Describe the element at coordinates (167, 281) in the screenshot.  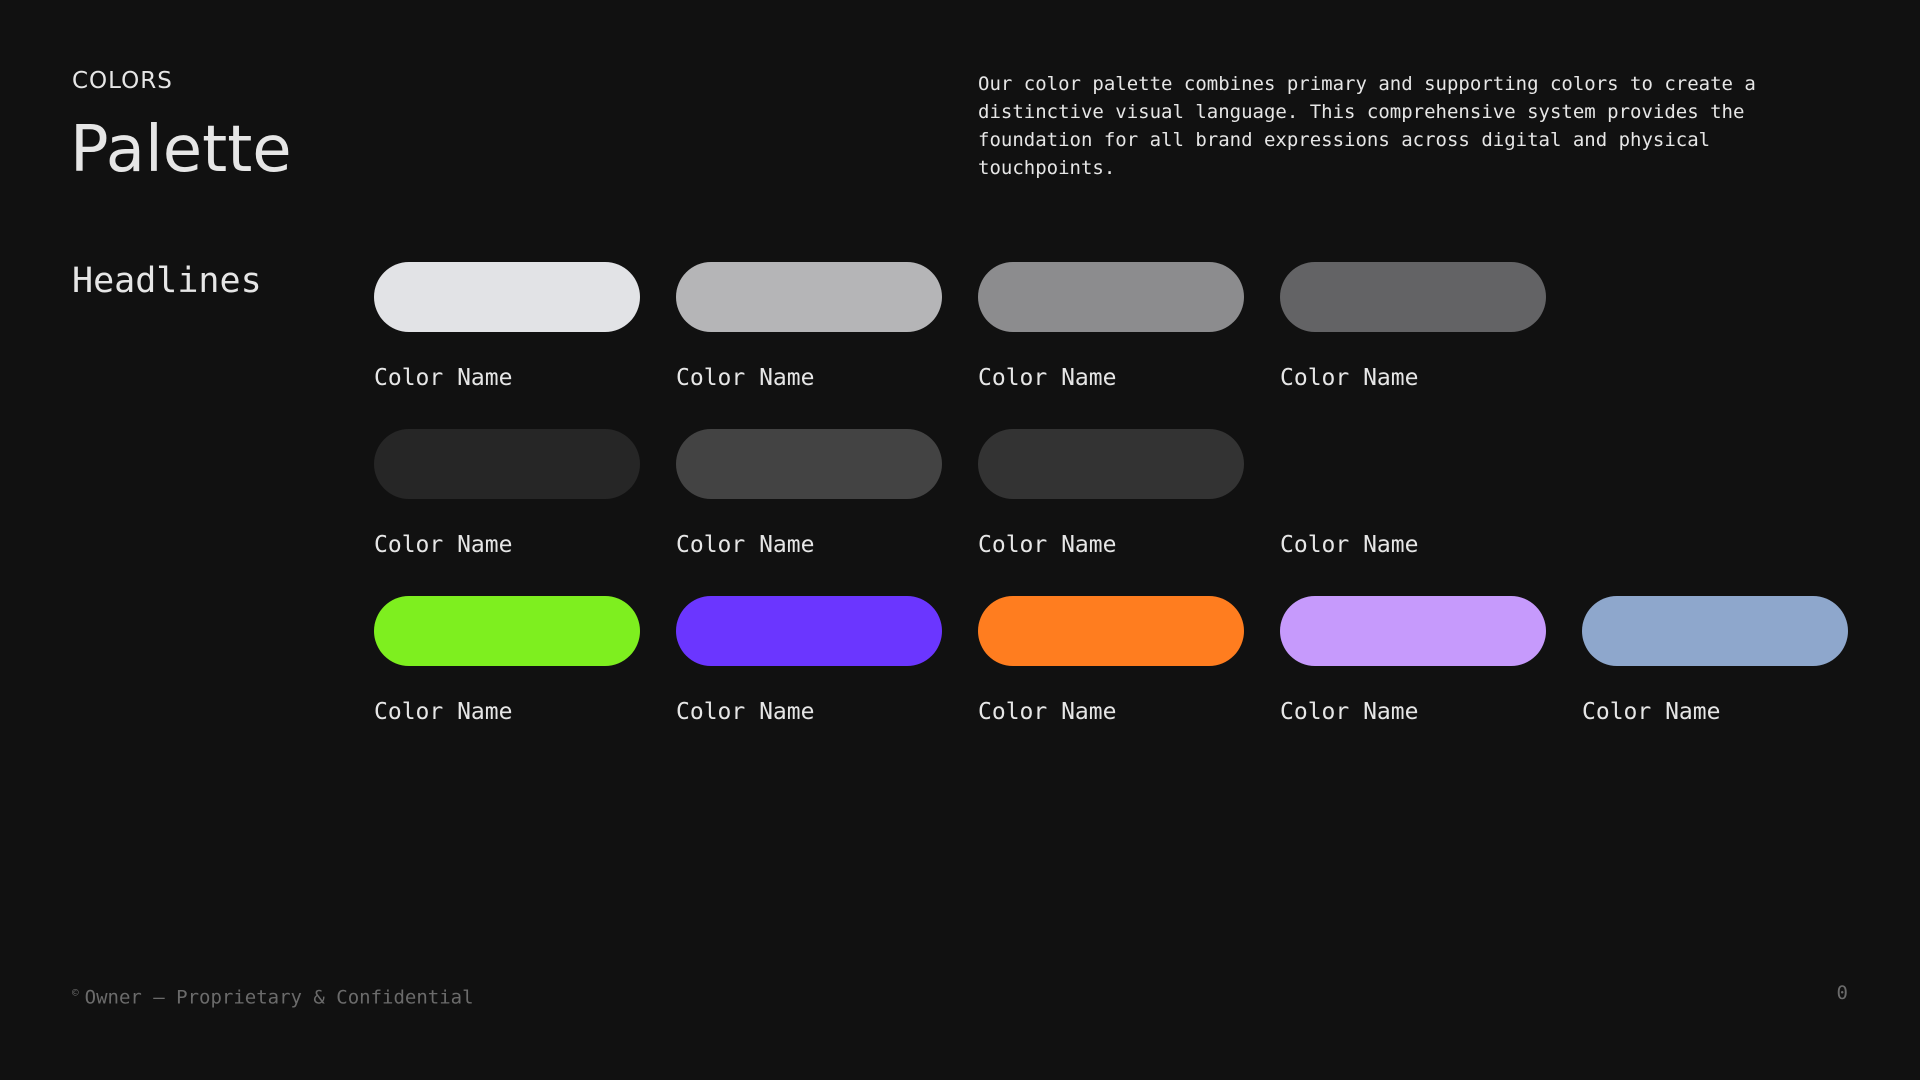
I see `section-label-headlines: Headlines` at that location.